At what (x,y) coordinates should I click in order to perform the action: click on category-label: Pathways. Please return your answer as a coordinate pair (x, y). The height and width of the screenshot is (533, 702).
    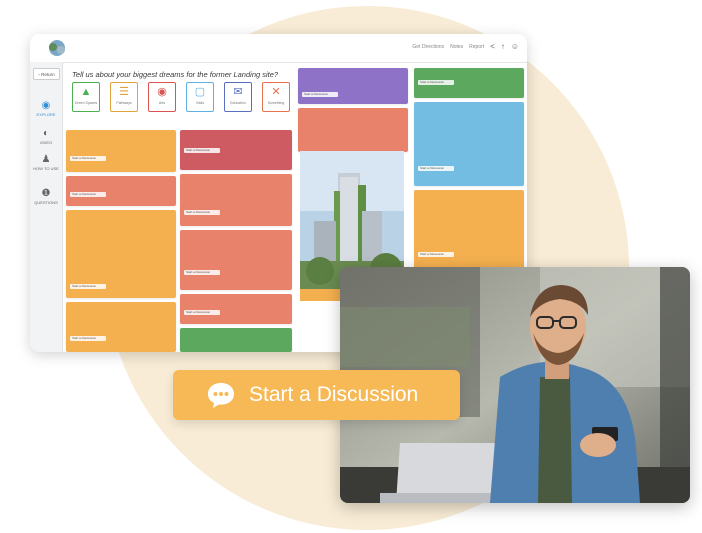
    Looking at the image, I should click on (124, 103).